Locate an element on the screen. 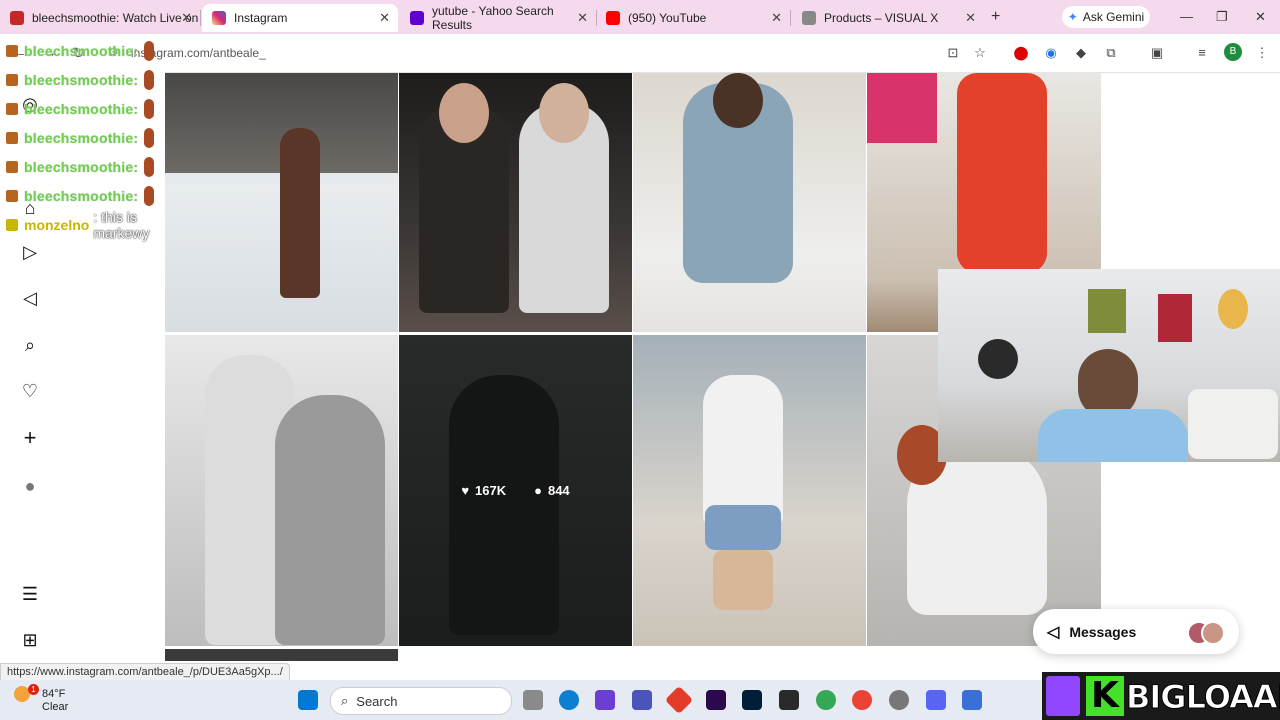 This screenshot has width=1280, height=720. likes-stat: ♥ 167K is located at coordinates (483, 490).